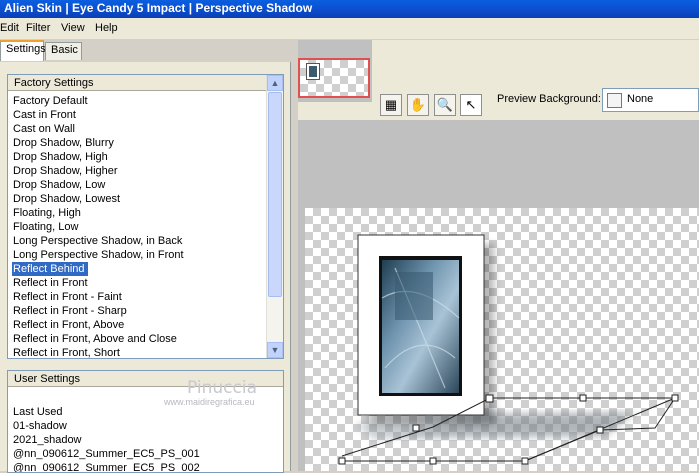 The image size is (699, 473). I want to click on tab-settings: Settings, so click(23, 50).